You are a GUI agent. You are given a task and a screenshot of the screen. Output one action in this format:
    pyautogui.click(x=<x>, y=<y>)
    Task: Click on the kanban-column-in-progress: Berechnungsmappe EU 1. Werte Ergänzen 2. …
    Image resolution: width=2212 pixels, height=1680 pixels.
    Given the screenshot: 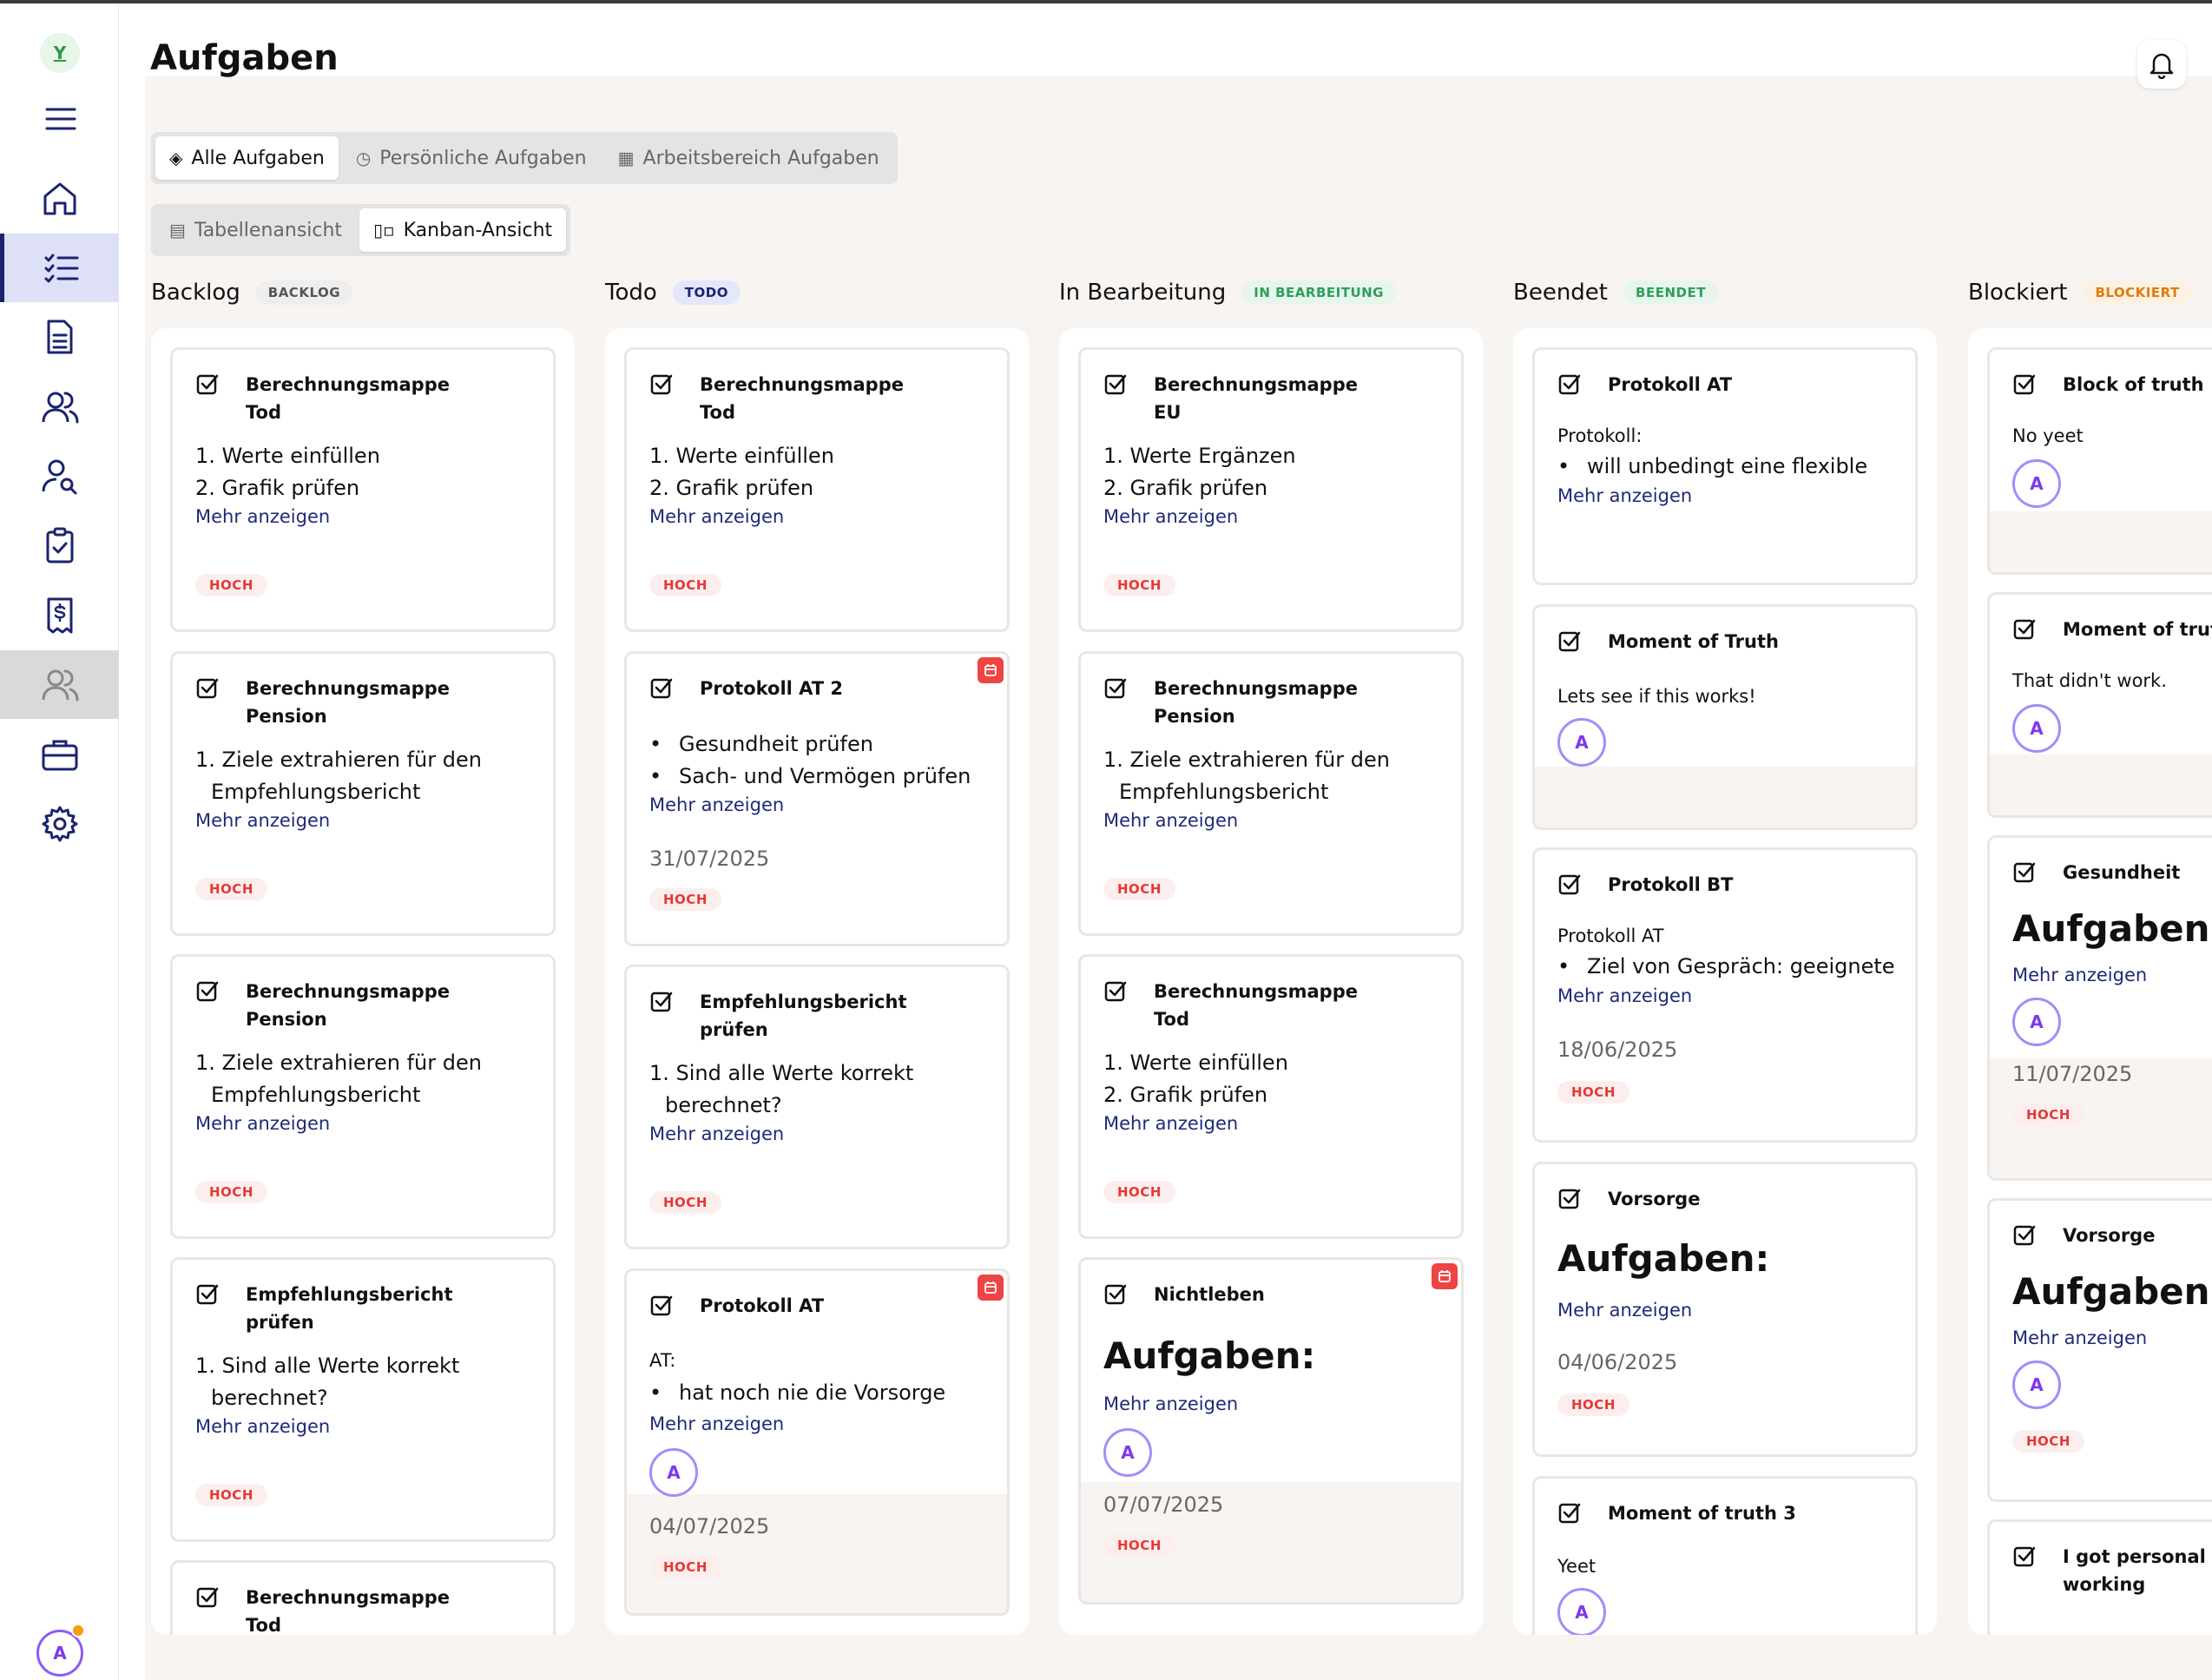 What is the action you would take?
    pyautogui.click(x=1271, y=981)
    